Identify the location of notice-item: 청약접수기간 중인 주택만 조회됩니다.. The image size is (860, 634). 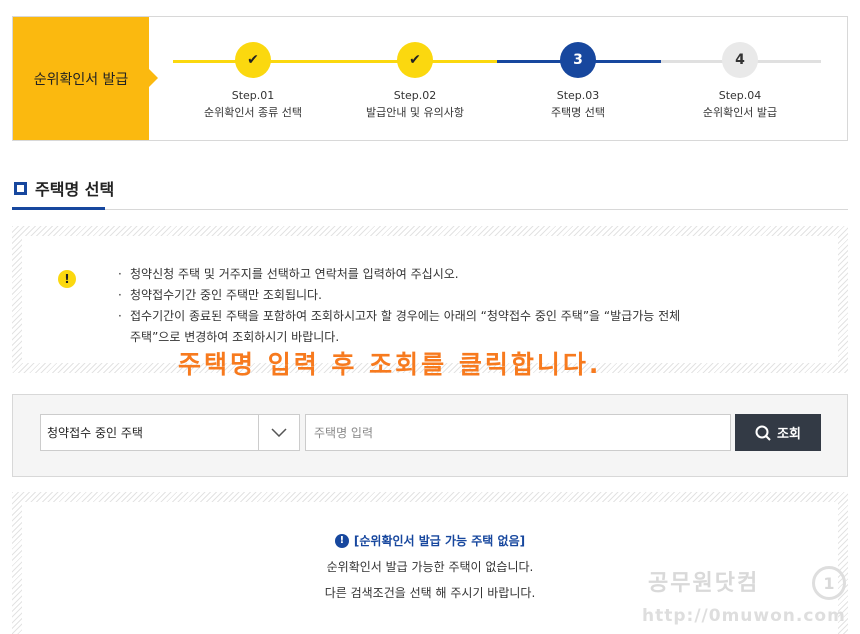
(448, 295).